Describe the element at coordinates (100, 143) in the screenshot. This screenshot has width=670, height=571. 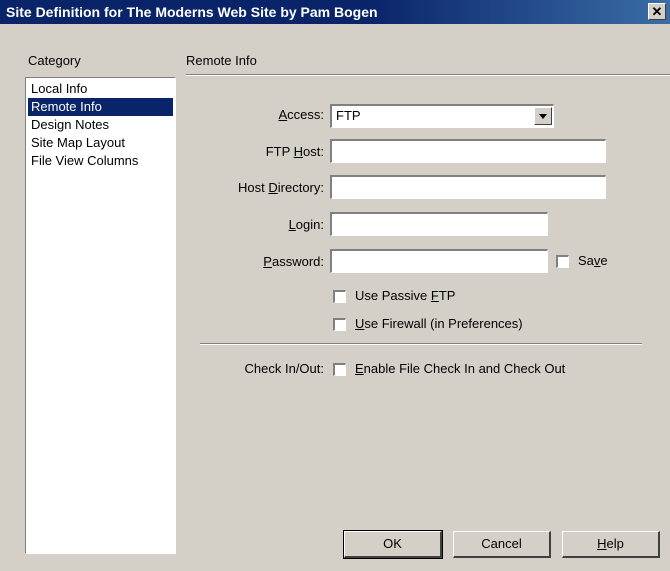
I see `category-item-site-map-layout: Site Map Layout` at that location.